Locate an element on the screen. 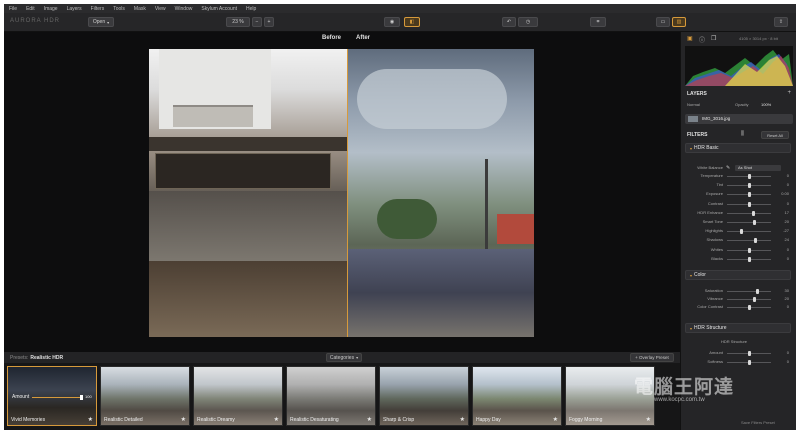 This screenshot has height=434, width=800. amount-knob is located at coordinates (81, 397).